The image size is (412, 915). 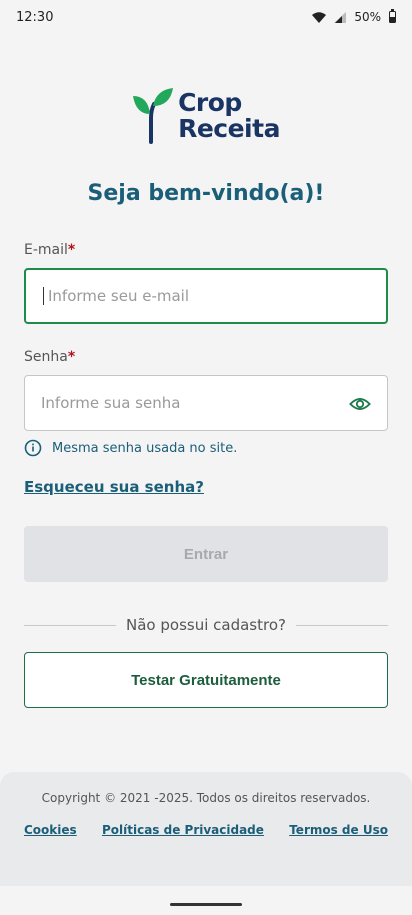 I want to click on signup-divider: Não possui cadastro?, so click(x=206, y=625).